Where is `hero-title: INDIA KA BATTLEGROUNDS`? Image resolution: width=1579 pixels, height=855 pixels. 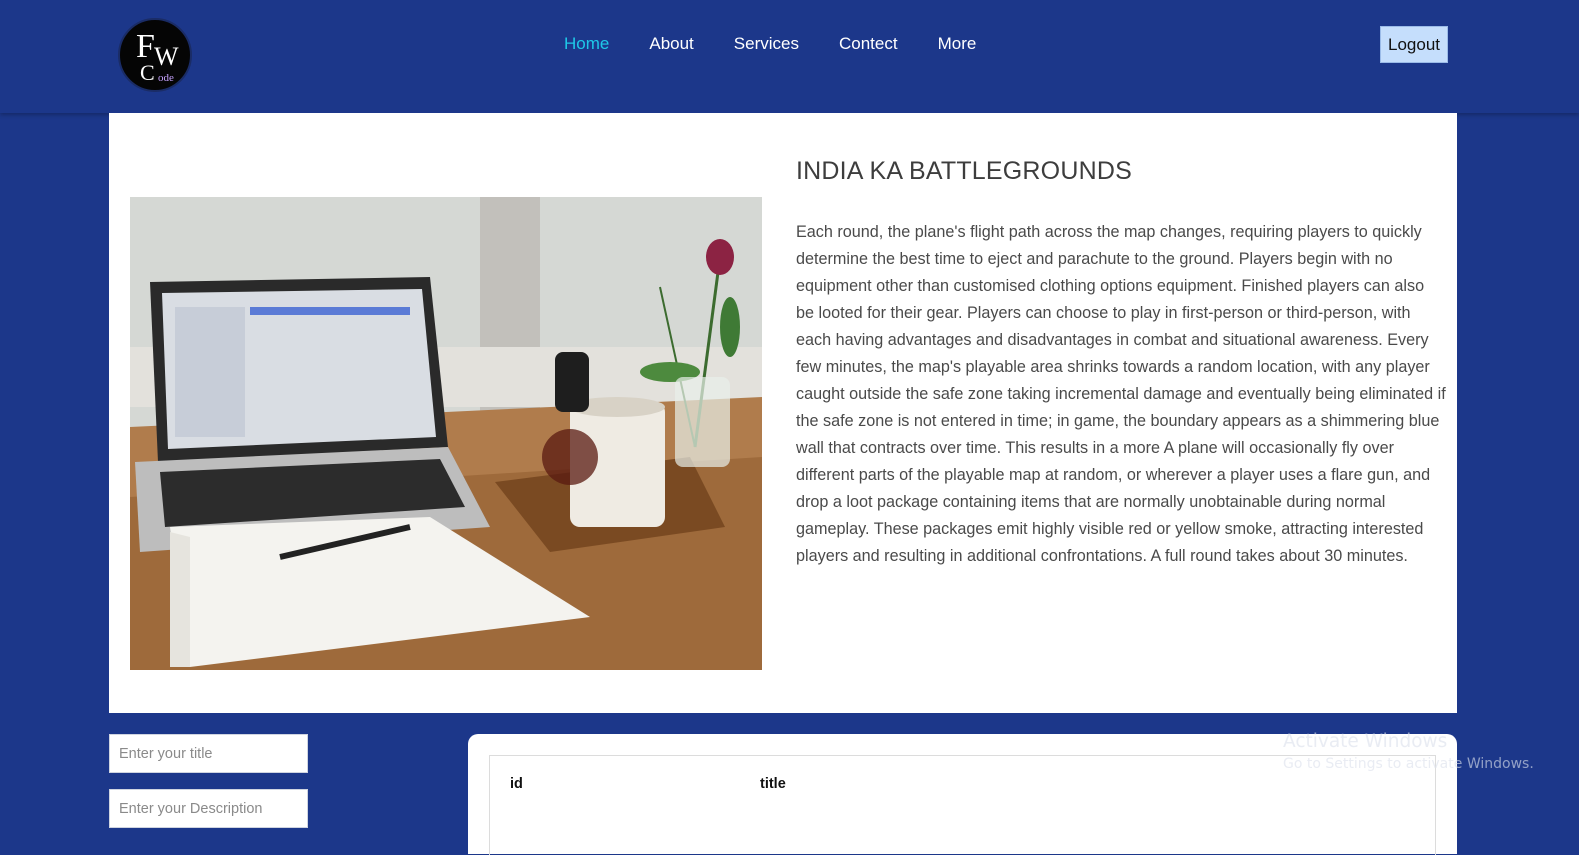 hero-title: INDIA KA BATTLEGROUNDS is located at coordinates (964, 171).